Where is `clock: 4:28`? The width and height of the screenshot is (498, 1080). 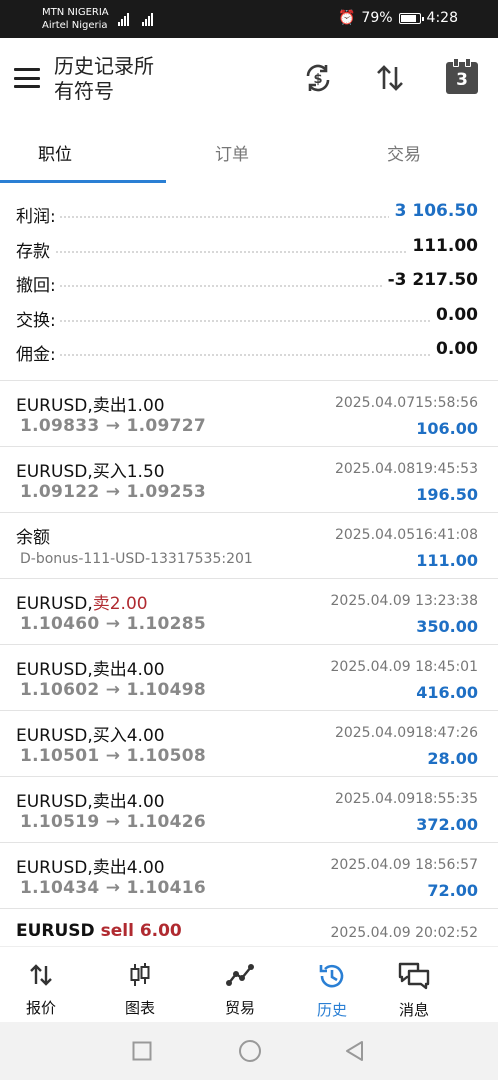
clock: 4:28 is located at coordinates (442, 18).